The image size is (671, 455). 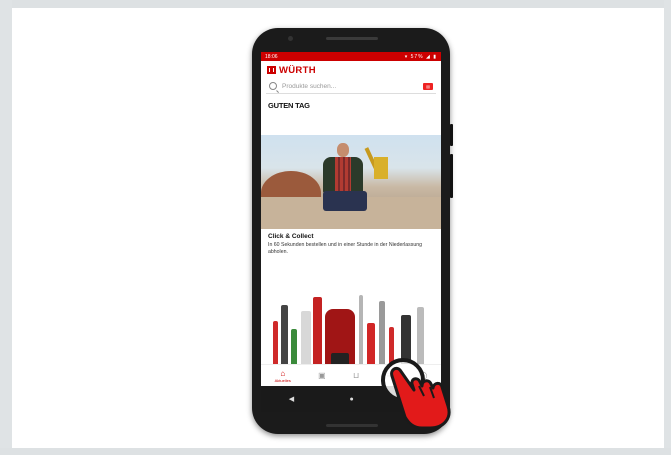 What do you see at coordinates (271, 56) in the screenshot?
I see `status-time: 18:06` at bounding box center [271, 56].